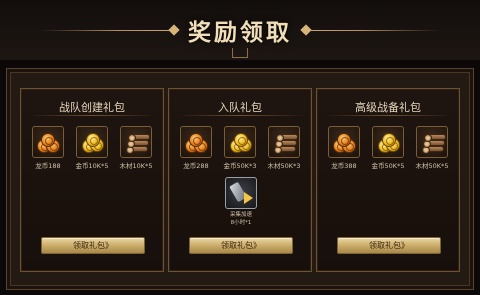 This screenshot has width=480, height=295. I want to click on item-label: 金币50K*5, so click(388, 166).